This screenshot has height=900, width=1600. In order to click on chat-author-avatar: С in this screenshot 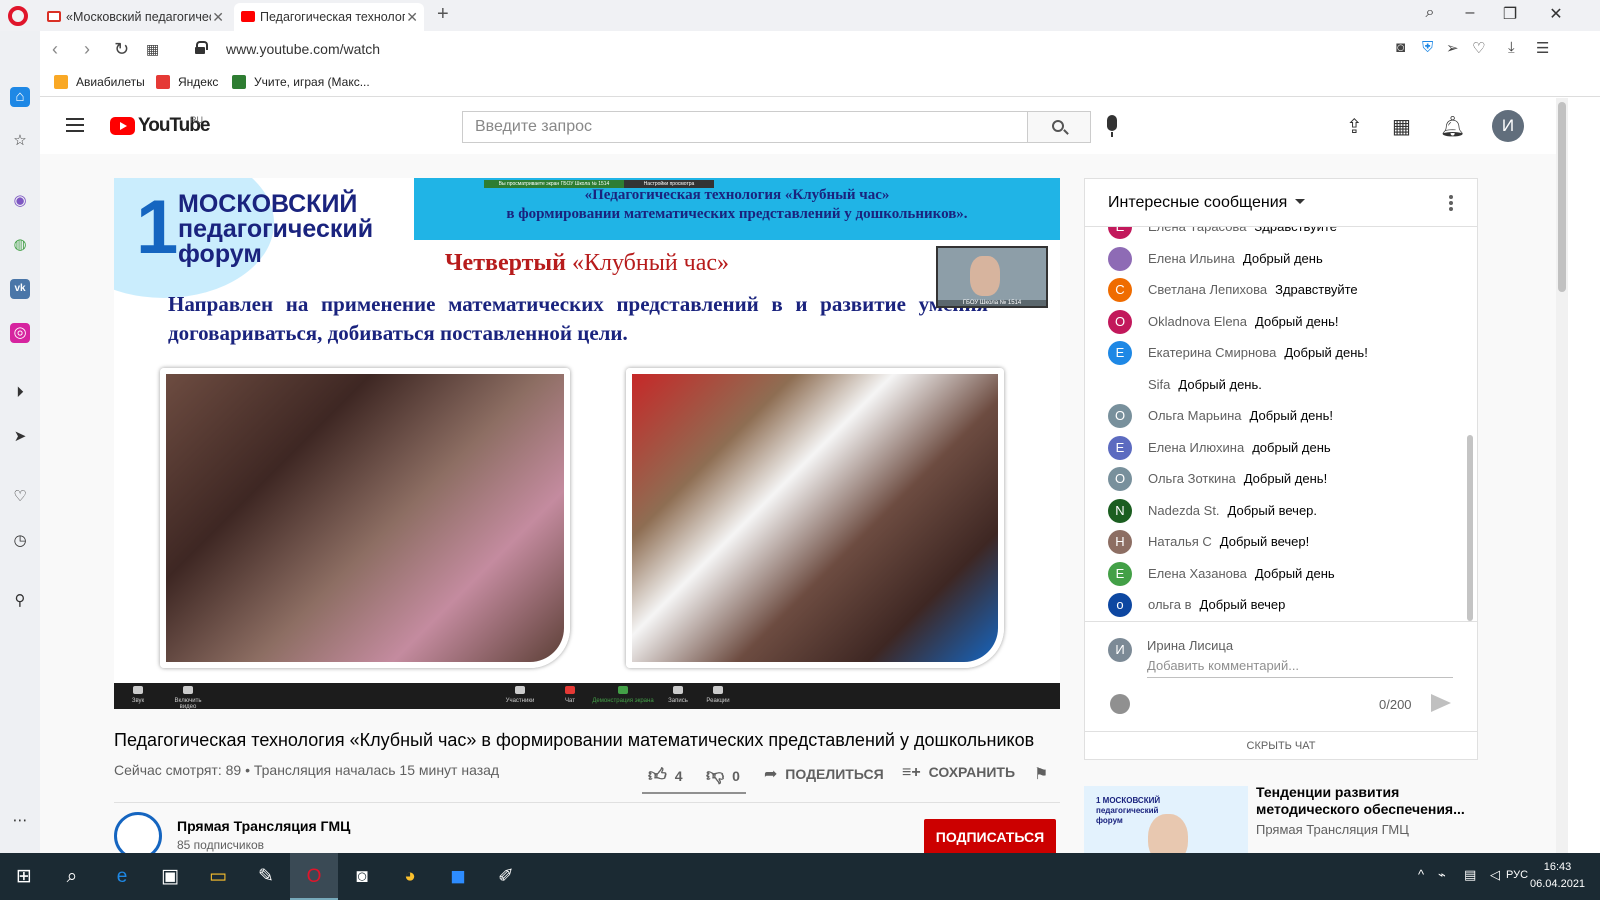, I will do `click(1120, 290)`.